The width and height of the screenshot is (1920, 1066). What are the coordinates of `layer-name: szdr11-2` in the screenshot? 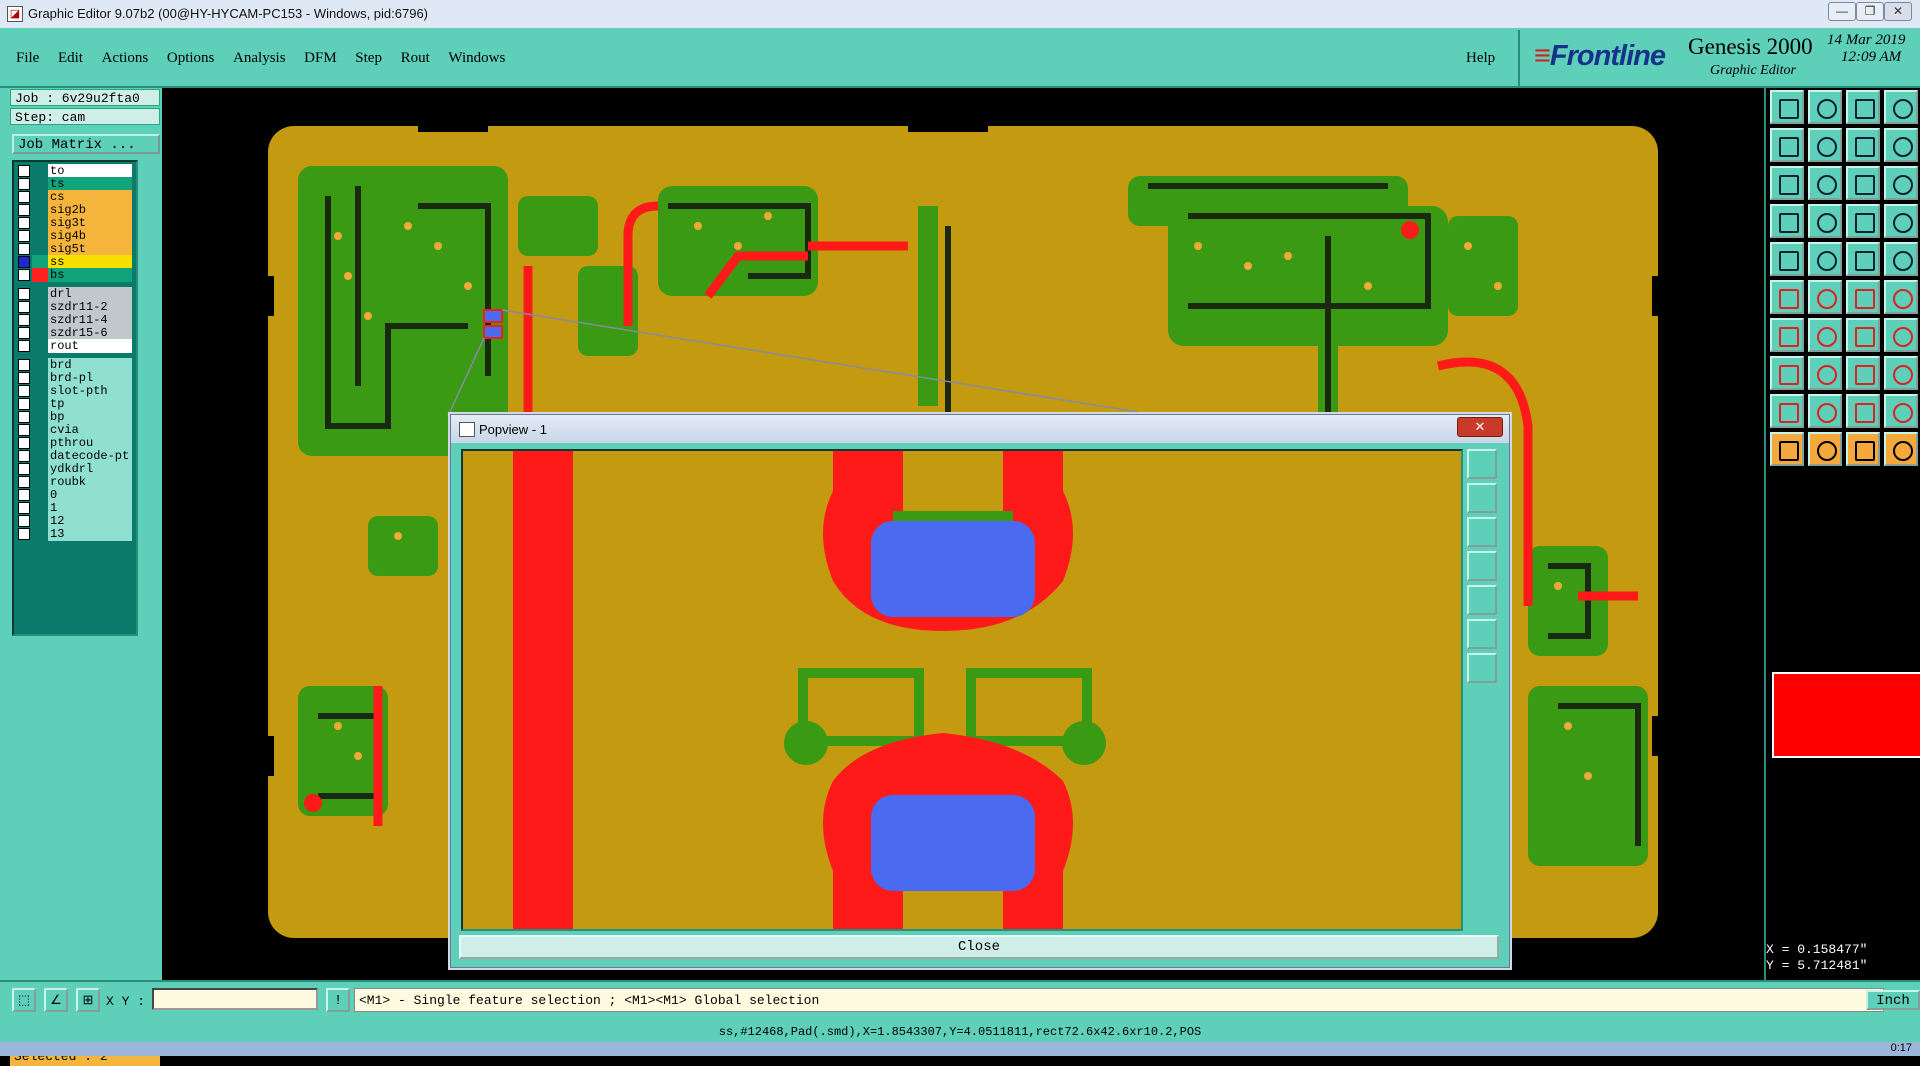 It's located at (90, 307).